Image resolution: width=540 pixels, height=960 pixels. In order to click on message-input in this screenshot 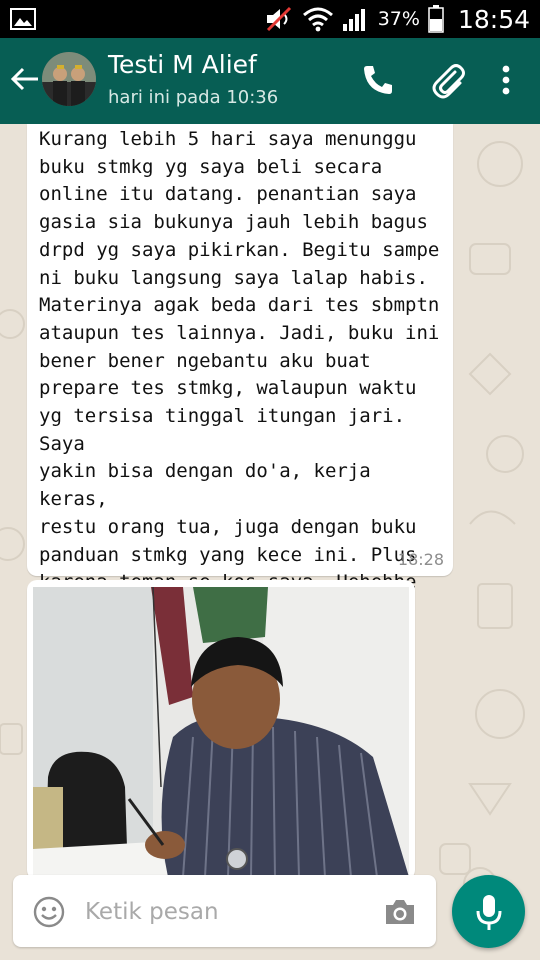, I will do `click(225, 912)`.